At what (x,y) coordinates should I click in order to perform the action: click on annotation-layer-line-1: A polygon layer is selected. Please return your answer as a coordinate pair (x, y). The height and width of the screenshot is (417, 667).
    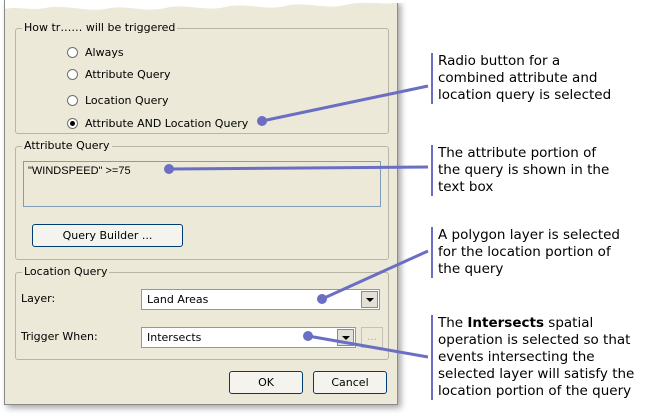
    Looking at the image, I should click on (529, 235).